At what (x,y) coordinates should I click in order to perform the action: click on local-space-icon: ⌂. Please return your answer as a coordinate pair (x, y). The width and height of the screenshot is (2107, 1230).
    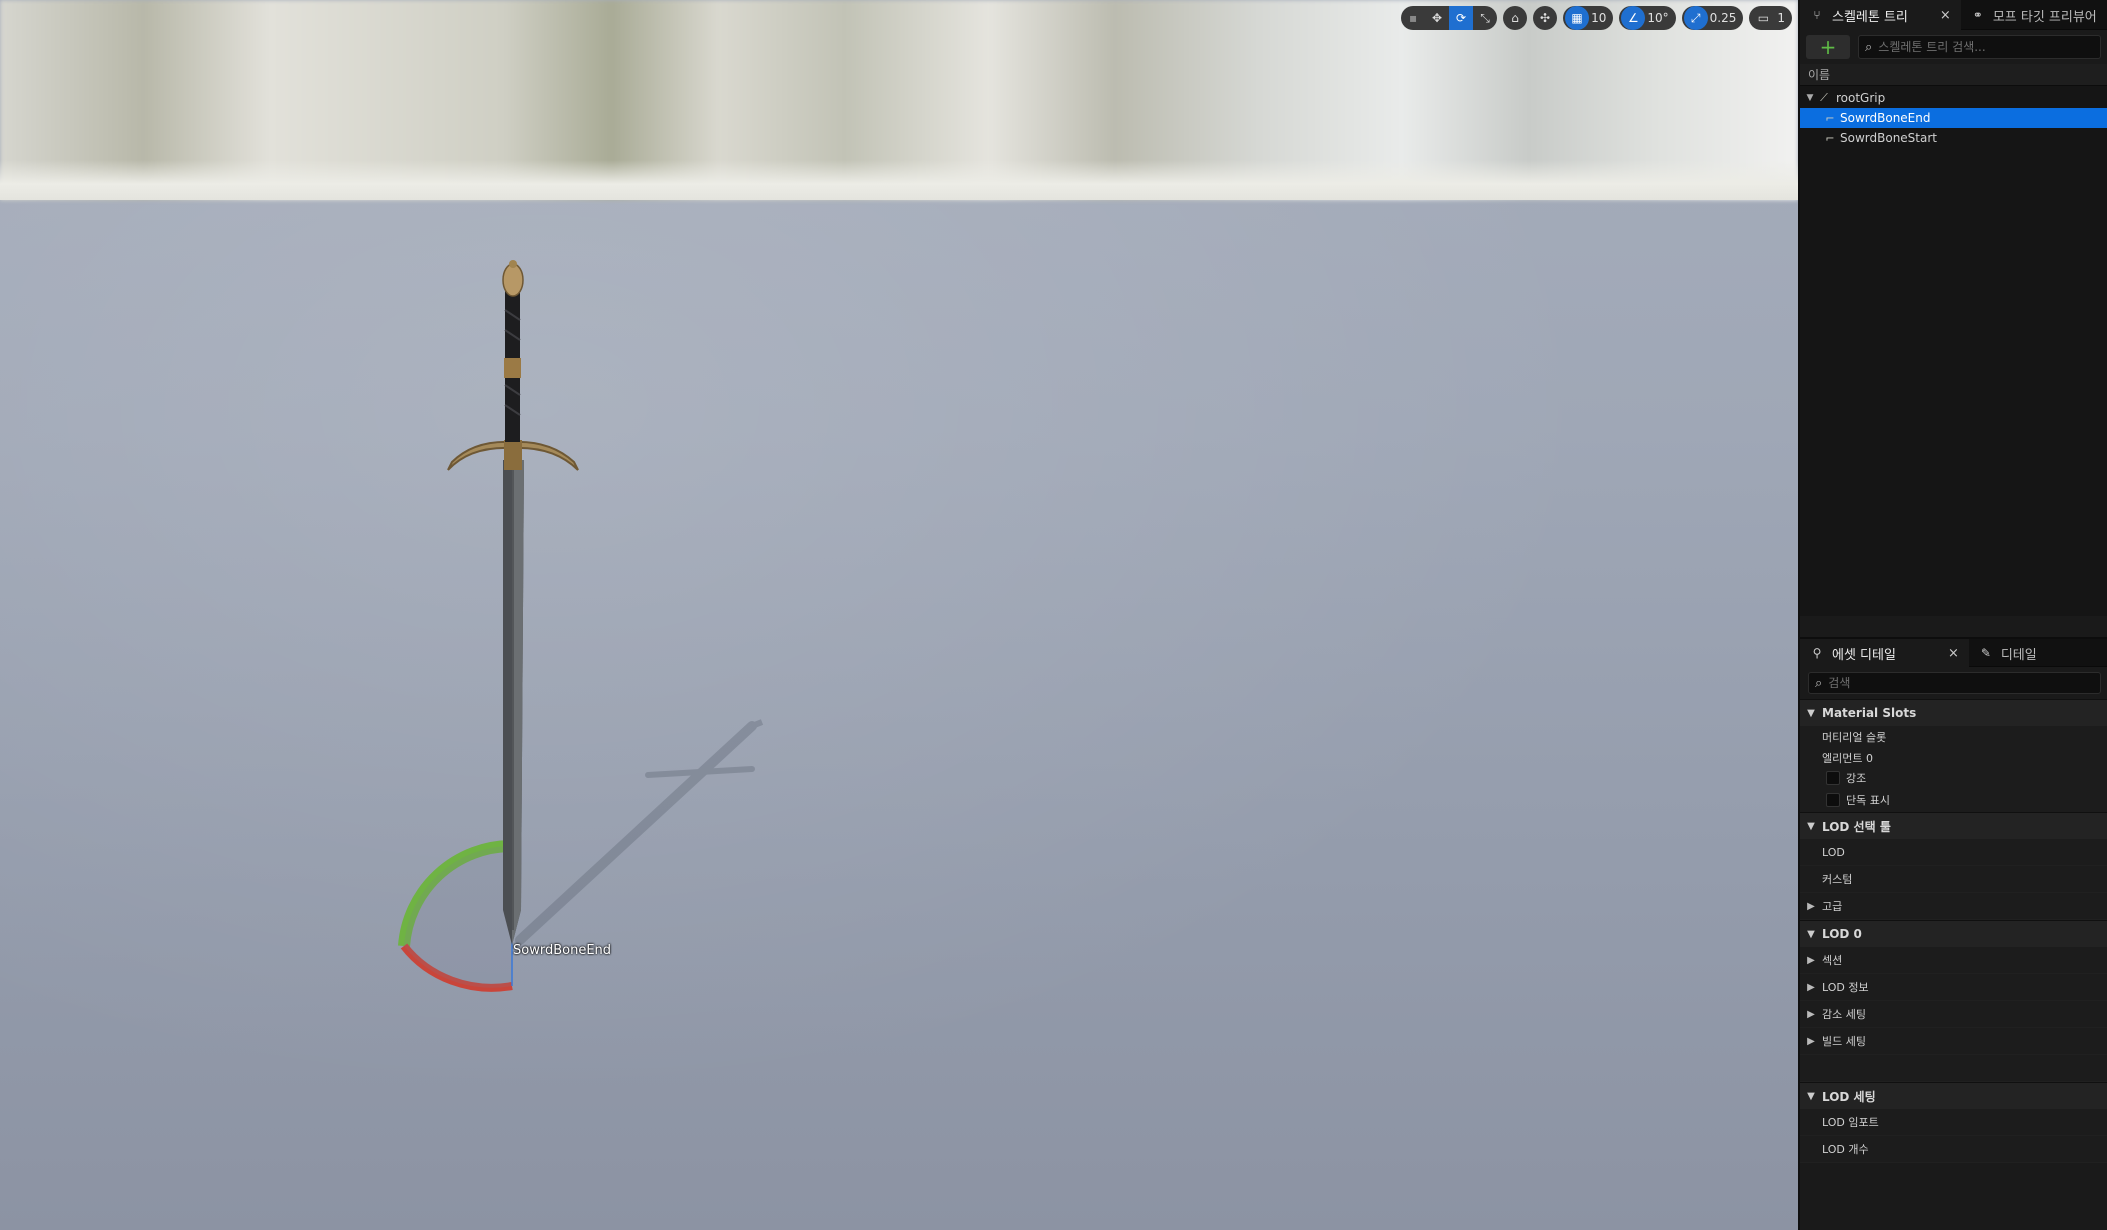
    Looking at the image, I should click on (1515, 18).